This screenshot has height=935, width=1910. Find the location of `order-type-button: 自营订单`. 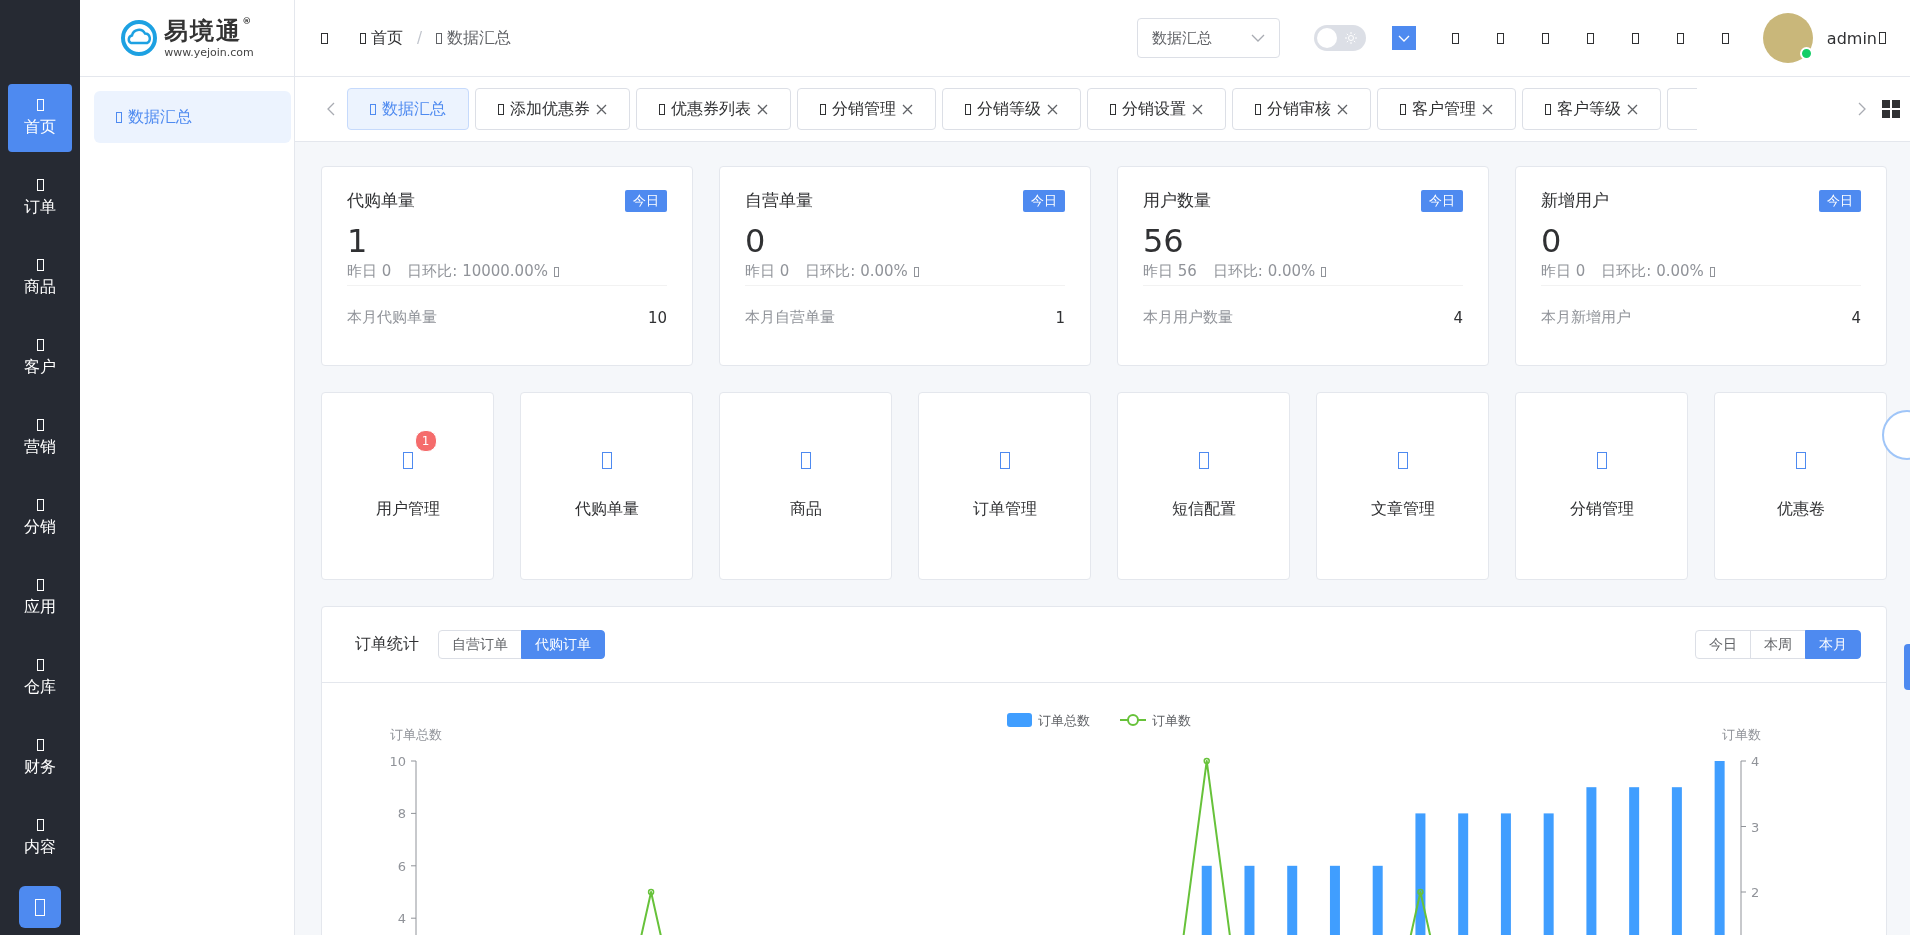

order-type-button: 自营订单 is located at coordinates (480, 644).